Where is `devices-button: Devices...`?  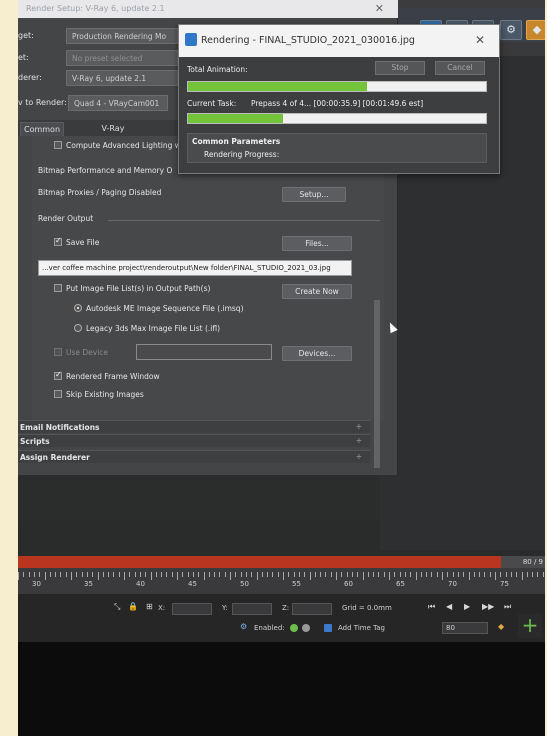 devices-button: Devices... is located at coordinates (317, 353).